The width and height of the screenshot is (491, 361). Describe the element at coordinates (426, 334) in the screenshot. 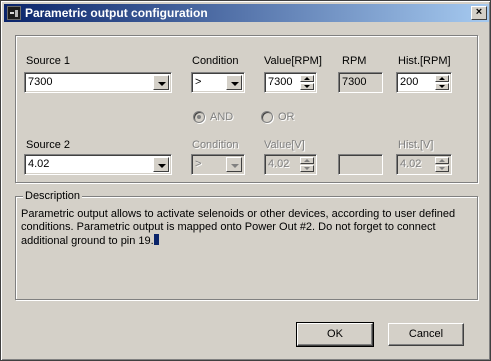

I see `cancel-button: Cancel` at that location.